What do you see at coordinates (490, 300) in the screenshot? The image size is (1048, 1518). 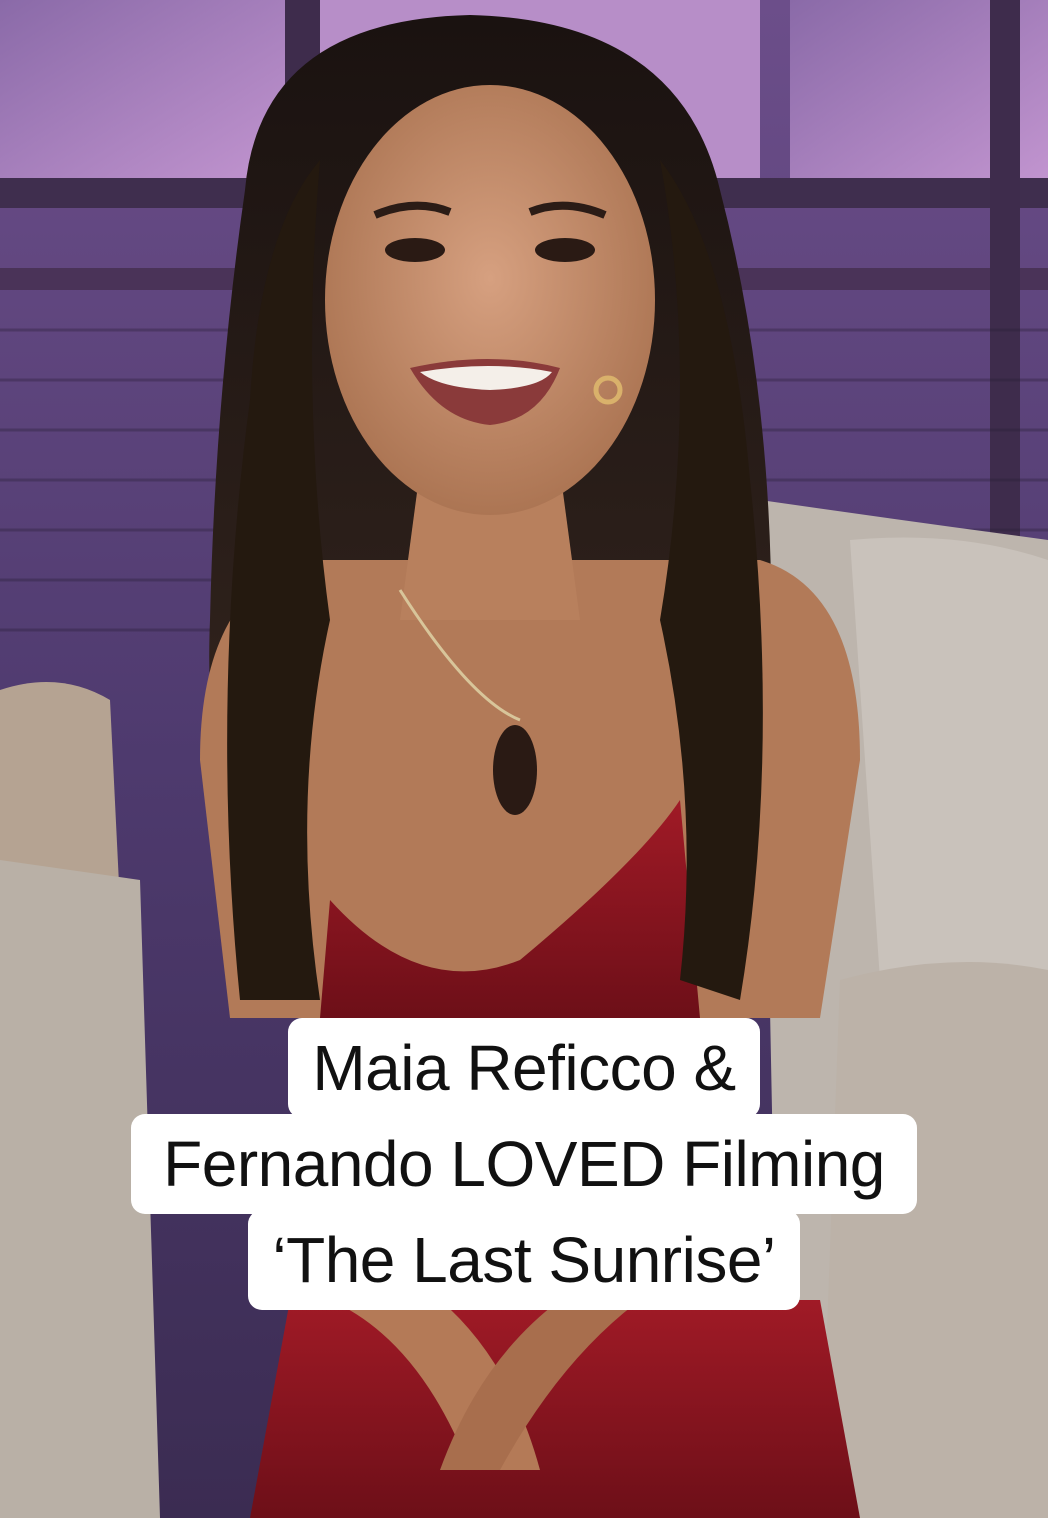 I see `face` at bounding box center [490, 300].